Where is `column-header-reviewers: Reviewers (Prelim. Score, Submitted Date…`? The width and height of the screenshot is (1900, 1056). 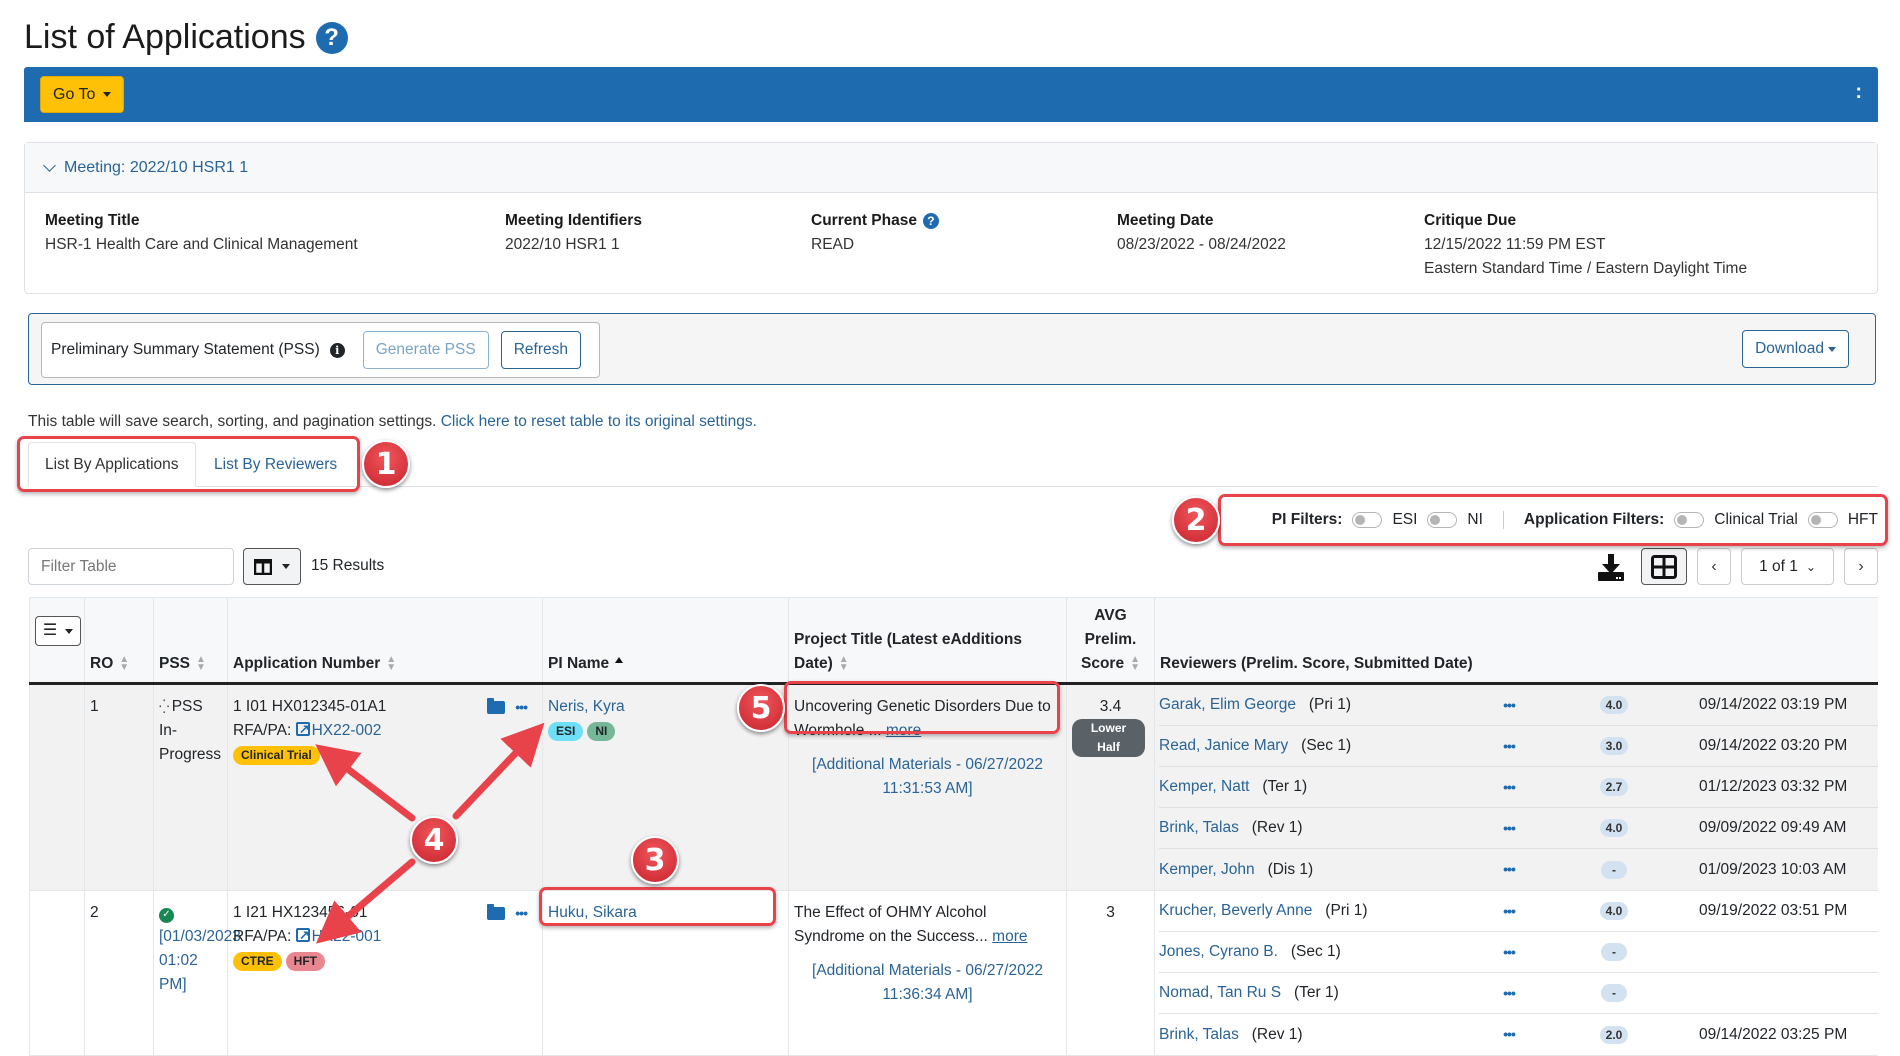
column-header-reviewers: Reviewers (Prelim. Score, Submitted Date… is located at coordinates (1516, 641).